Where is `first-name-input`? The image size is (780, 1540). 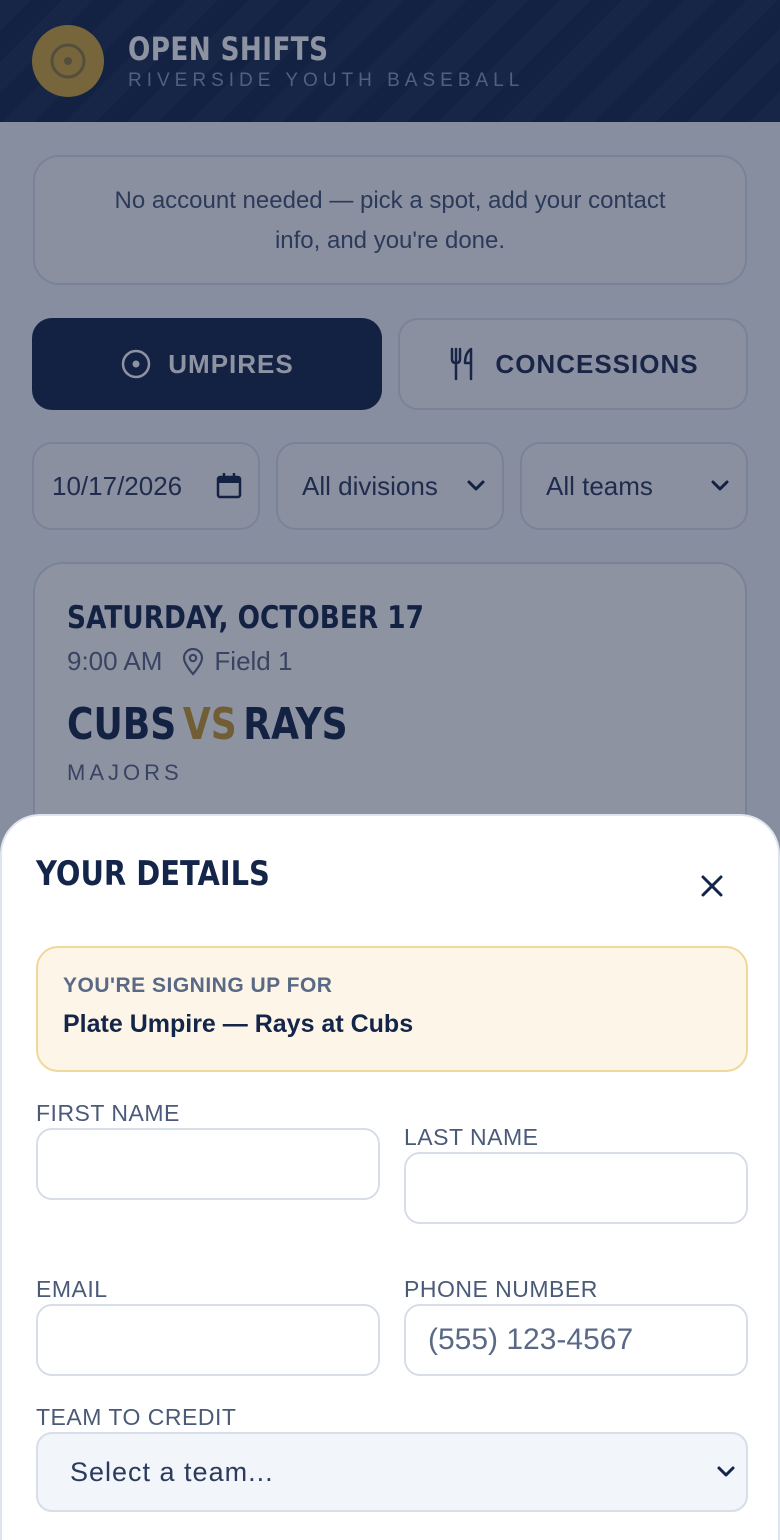
first-name-input is located at coordinates (208, 1164).